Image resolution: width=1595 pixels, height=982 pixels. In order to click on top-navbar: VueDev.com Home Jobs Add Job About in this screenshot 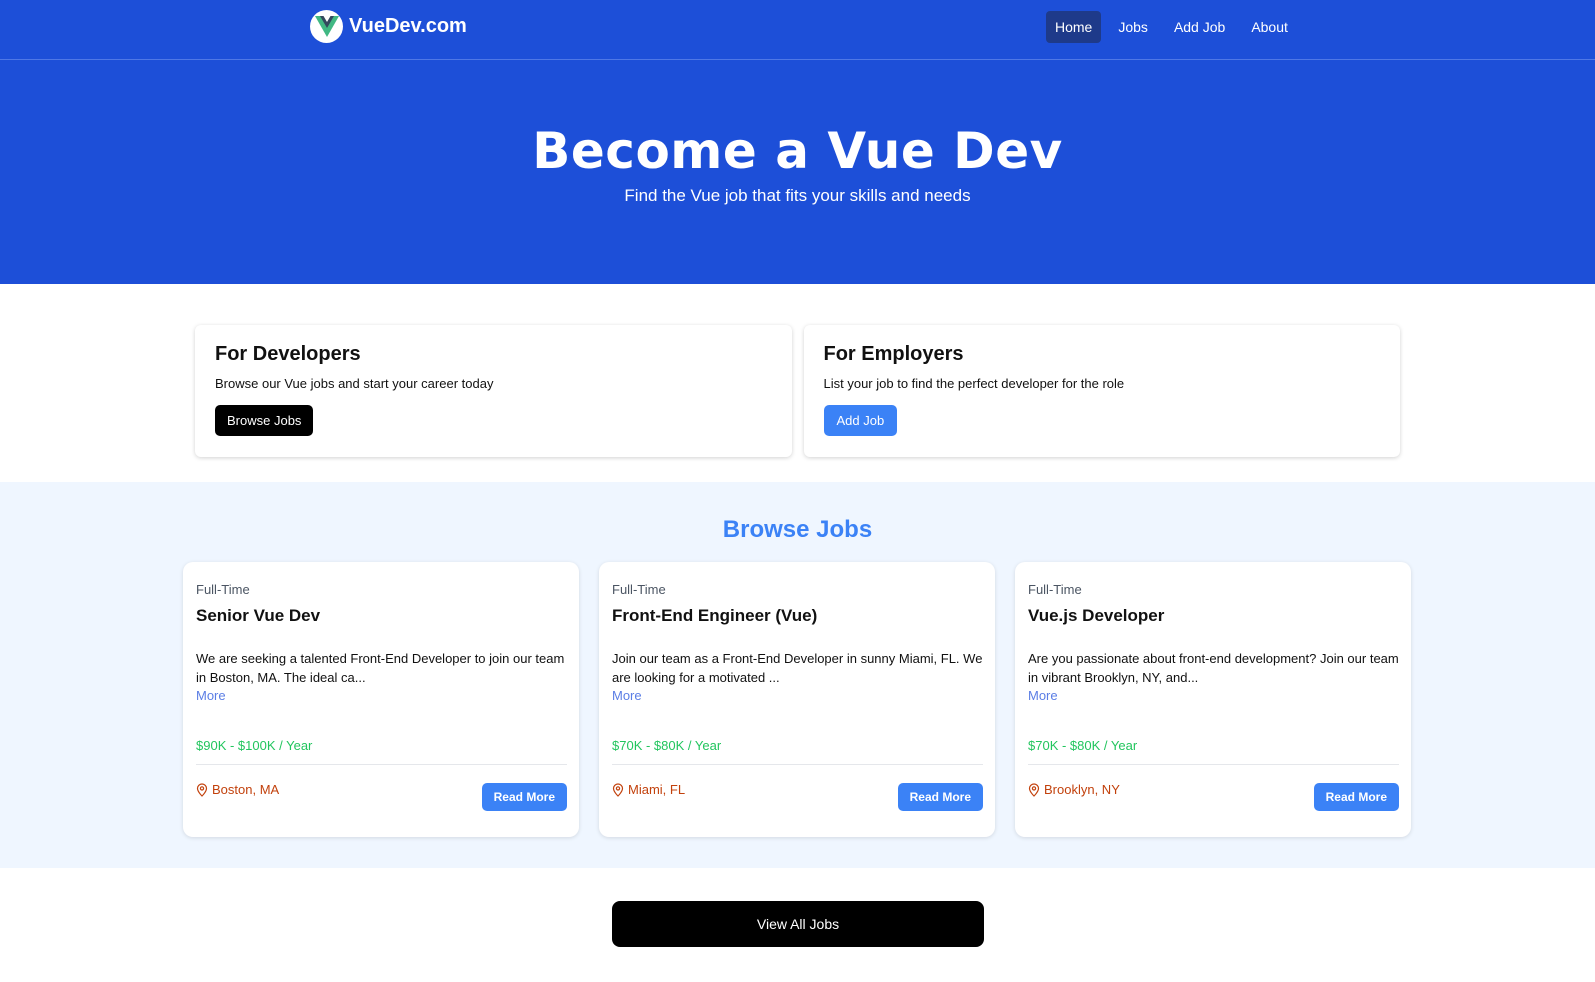, I will do `click(797, 30)`.